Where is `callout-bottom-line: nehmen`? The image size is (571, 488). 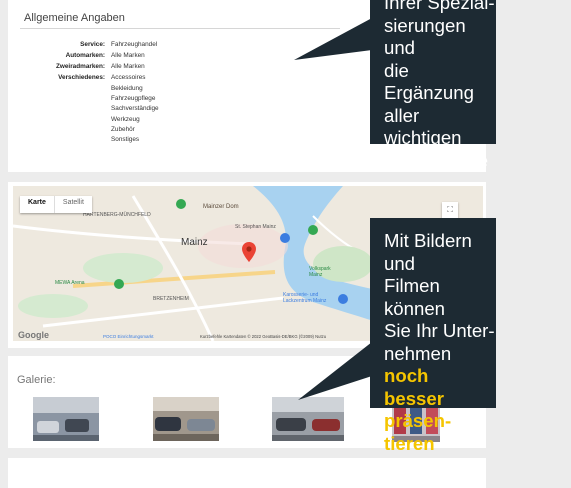
callout-bottom-line: nehmen is located at coordinates (418, 353).